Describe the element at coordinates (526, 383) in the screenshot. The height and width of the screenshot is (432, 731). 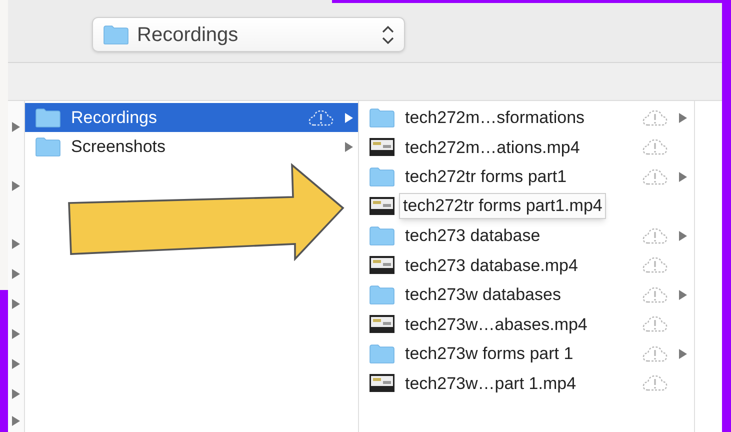
I see `file-list-item: tech273w…part 1.mp4` at that location.